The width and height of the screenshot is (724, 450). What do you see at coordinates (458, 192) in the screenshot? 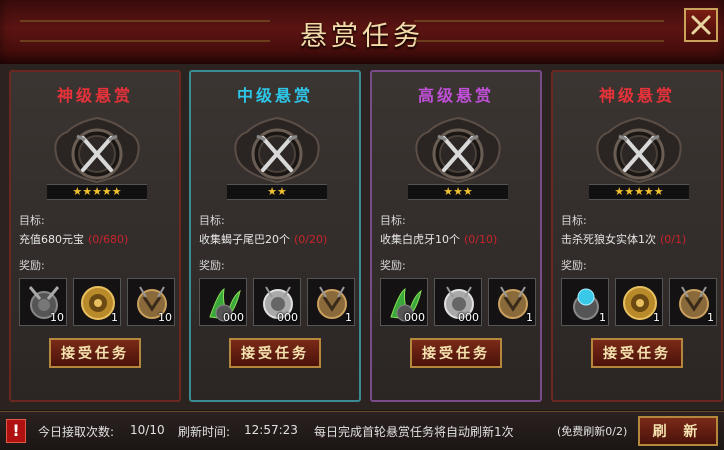
I see `star-rating: ★★★` at bounding box center [458, 192].